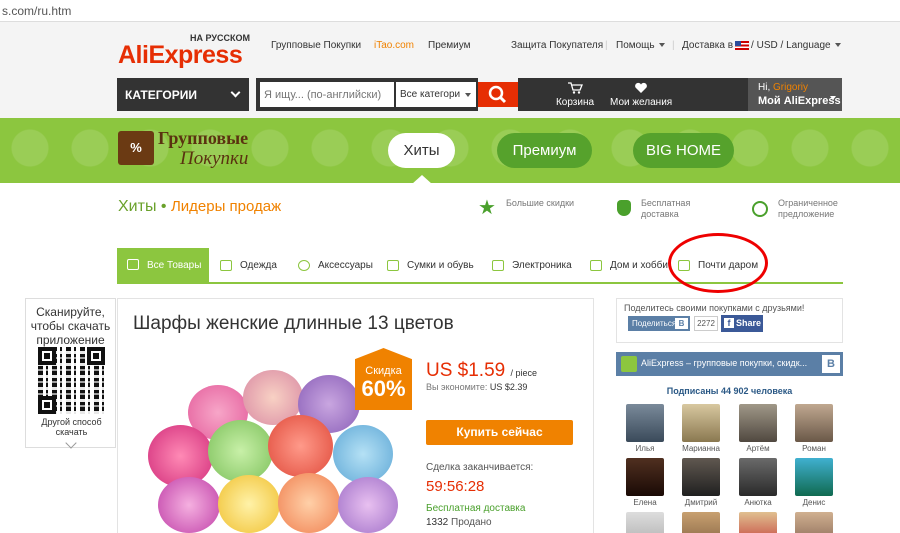 The height and width of the screenshot is (533, 900). I want to click on us-flag-icon, so click(742, 45).